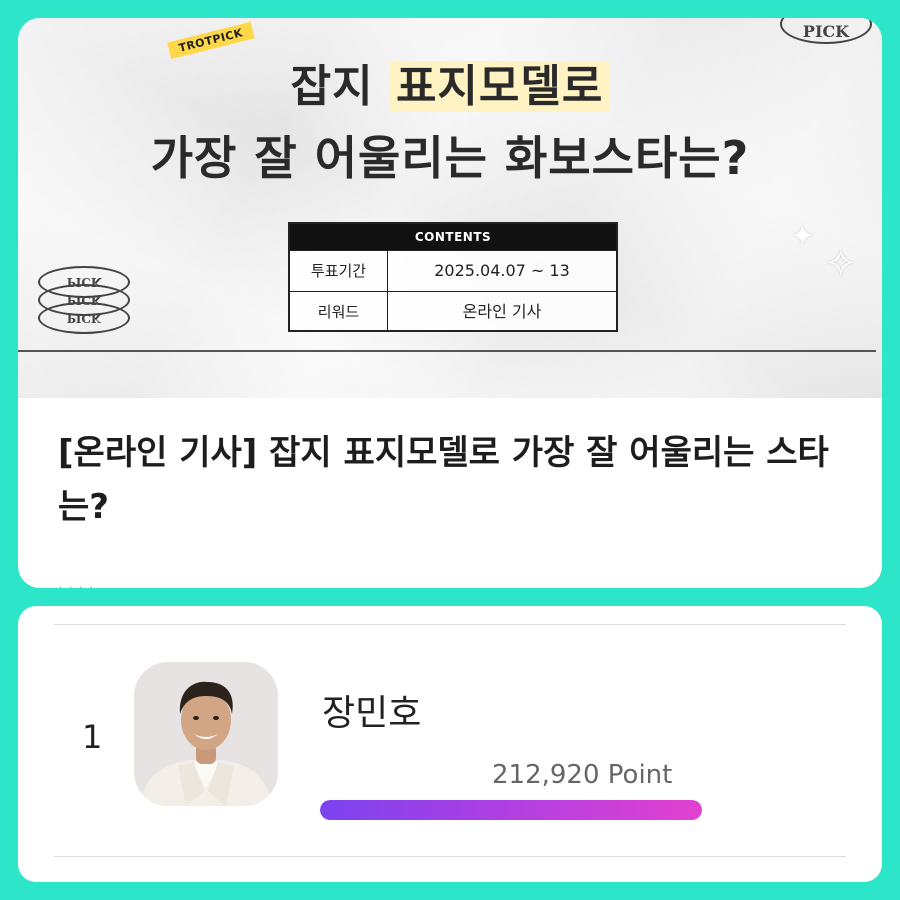 The image size is (900, 900). I want to click on person-photo-icon, so click(206, 734).